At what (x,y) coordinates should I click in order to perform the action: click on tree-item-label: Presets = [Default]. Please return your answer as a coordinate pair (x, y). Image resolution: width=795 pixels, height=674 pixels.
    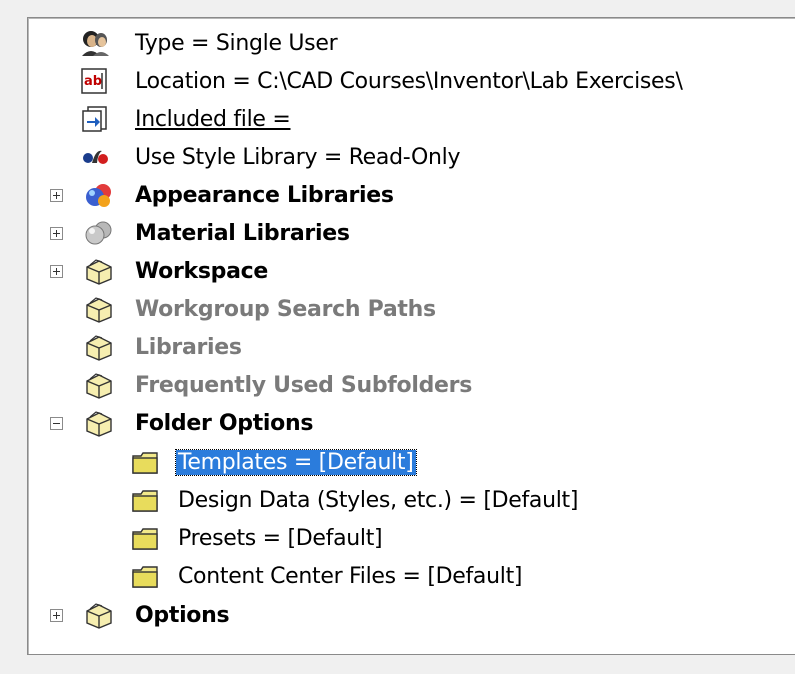
    Looking at the image, I should click on (280, 538).